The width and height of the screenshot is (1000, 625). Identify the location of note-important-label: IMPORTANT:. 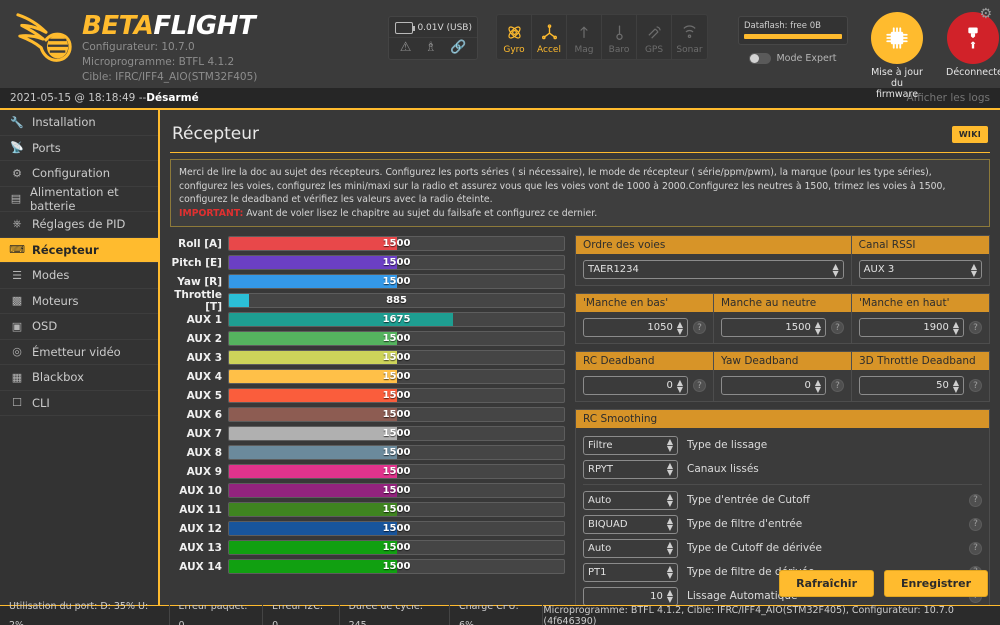
(211, 213).